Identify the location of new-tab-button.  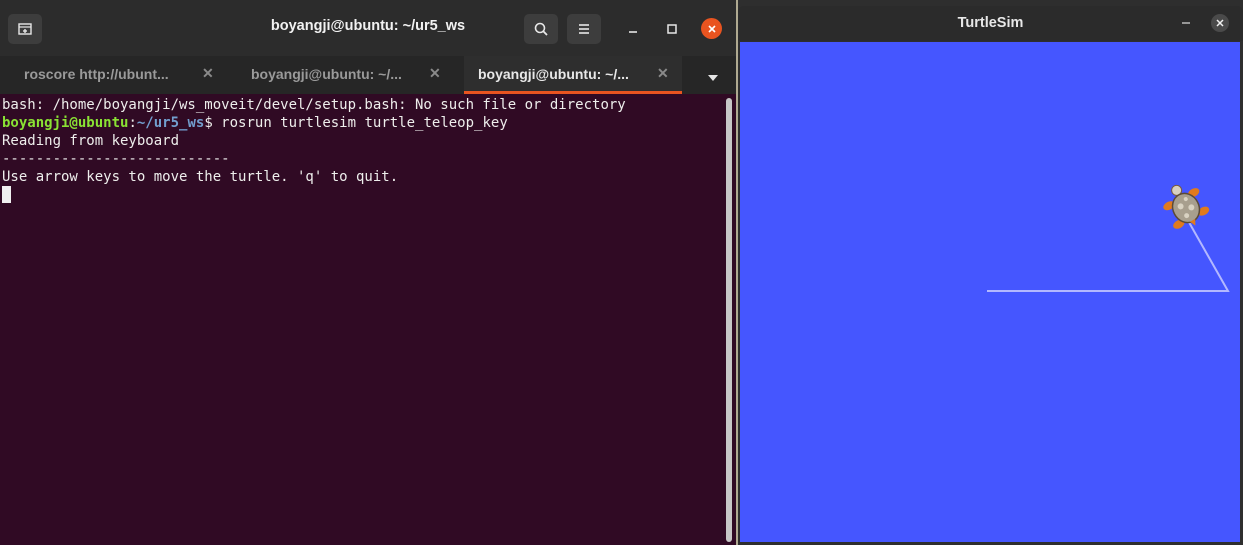
(25, 29).